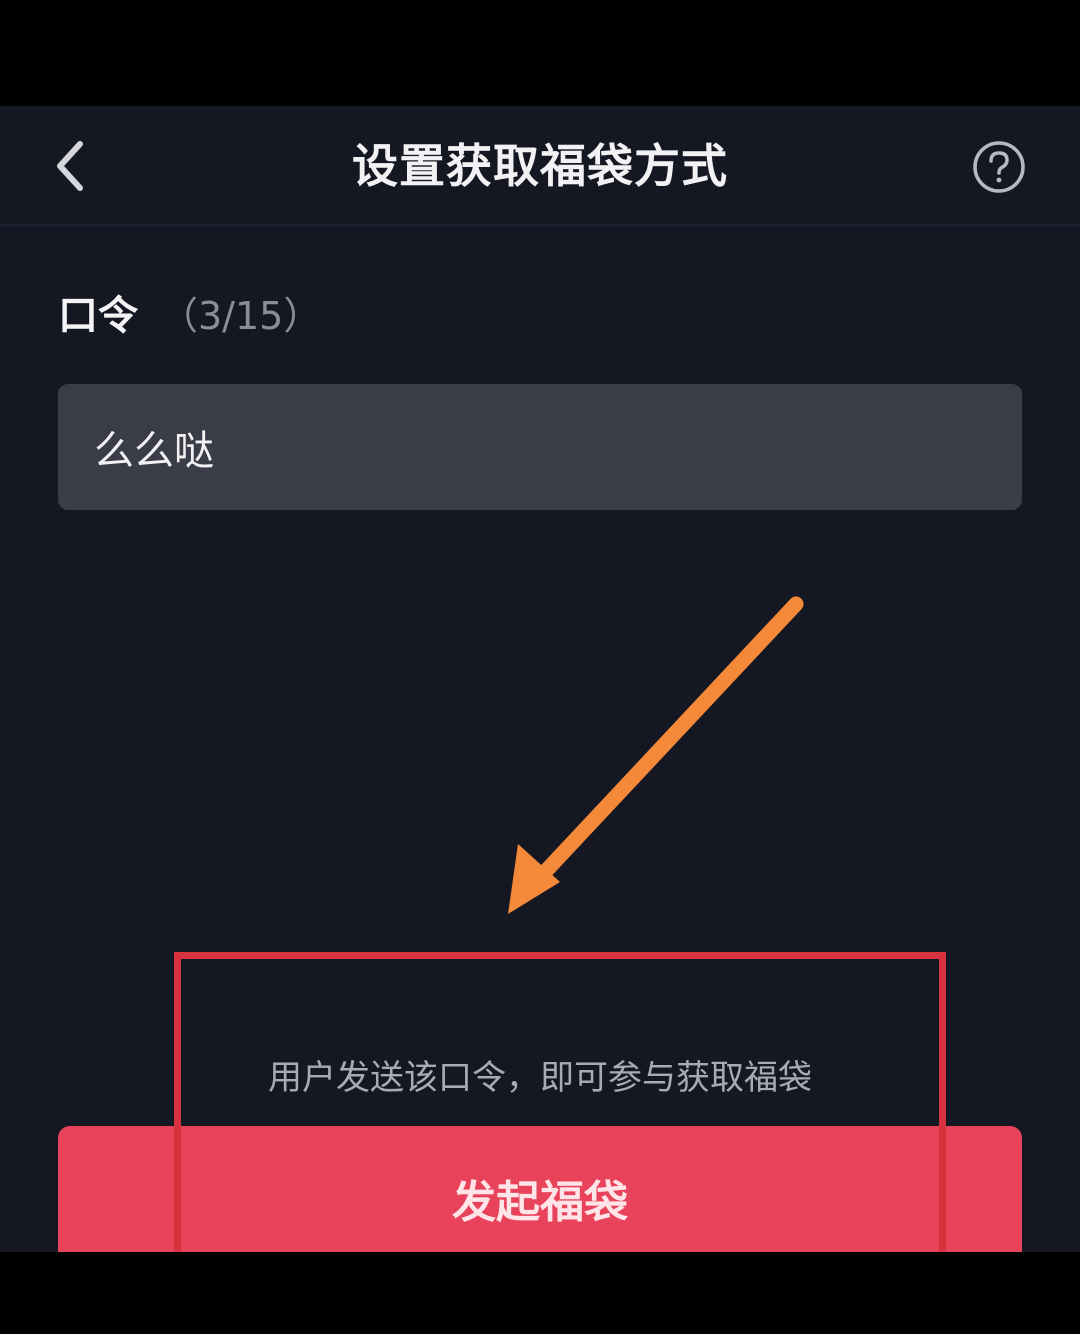  What do you see at coordinates (540, 1293) in the screenshot?
I see `bottom-black-bar` at bounding box center [540, 1293].